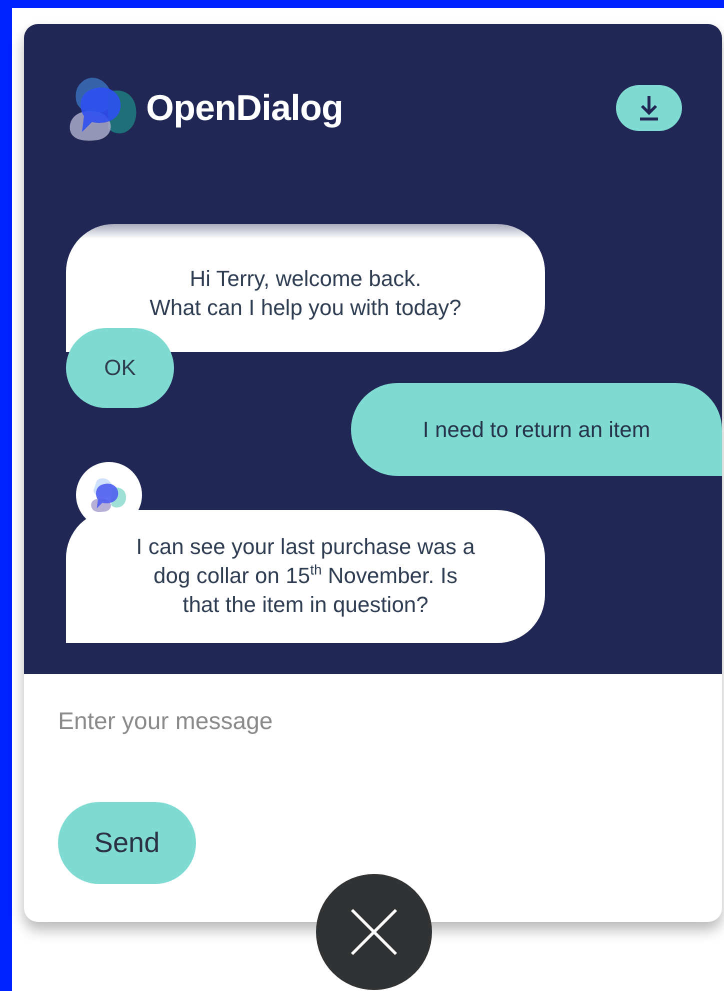  I want to click on download-icon, so click(649, 108).